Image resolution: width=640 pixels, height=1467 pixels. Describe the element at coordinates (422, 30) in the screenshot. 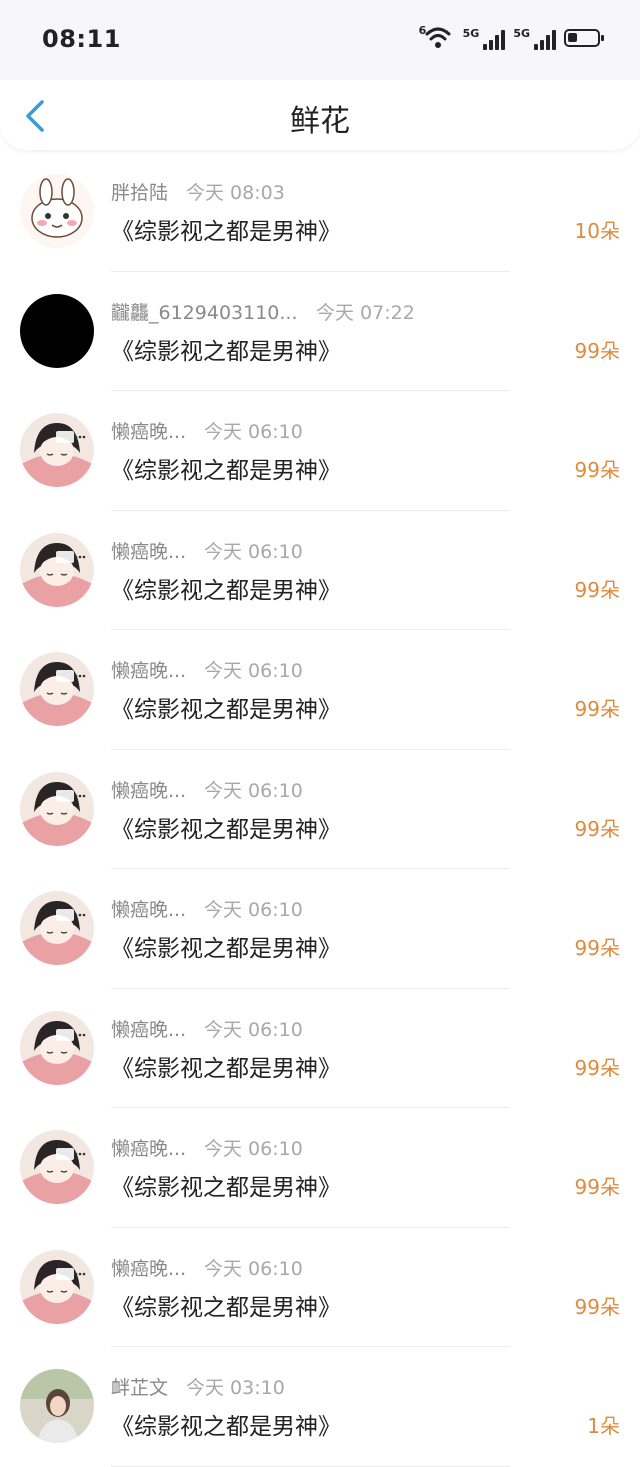

I see `wifi-label: 6` at that location.